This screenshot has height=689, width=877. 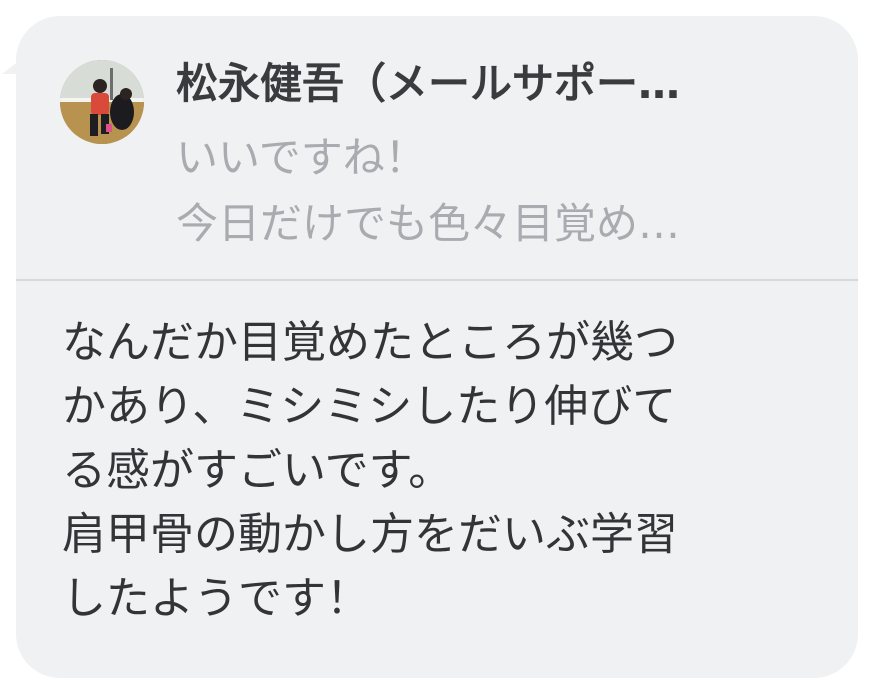 I want to click on avatar, so click(x=102, y=102).